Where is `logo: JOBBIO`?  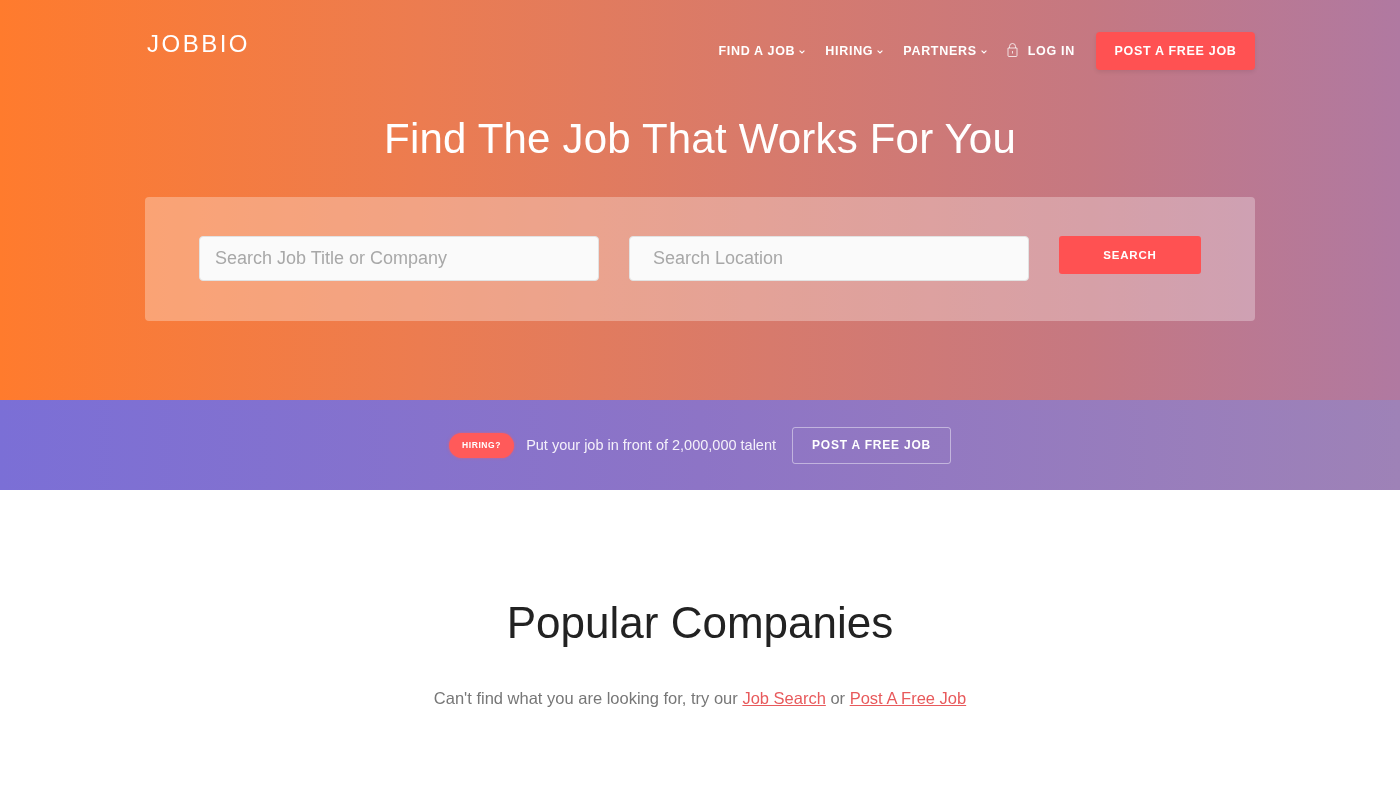
logo: JOBBIO is located at coordinates (198, 44).